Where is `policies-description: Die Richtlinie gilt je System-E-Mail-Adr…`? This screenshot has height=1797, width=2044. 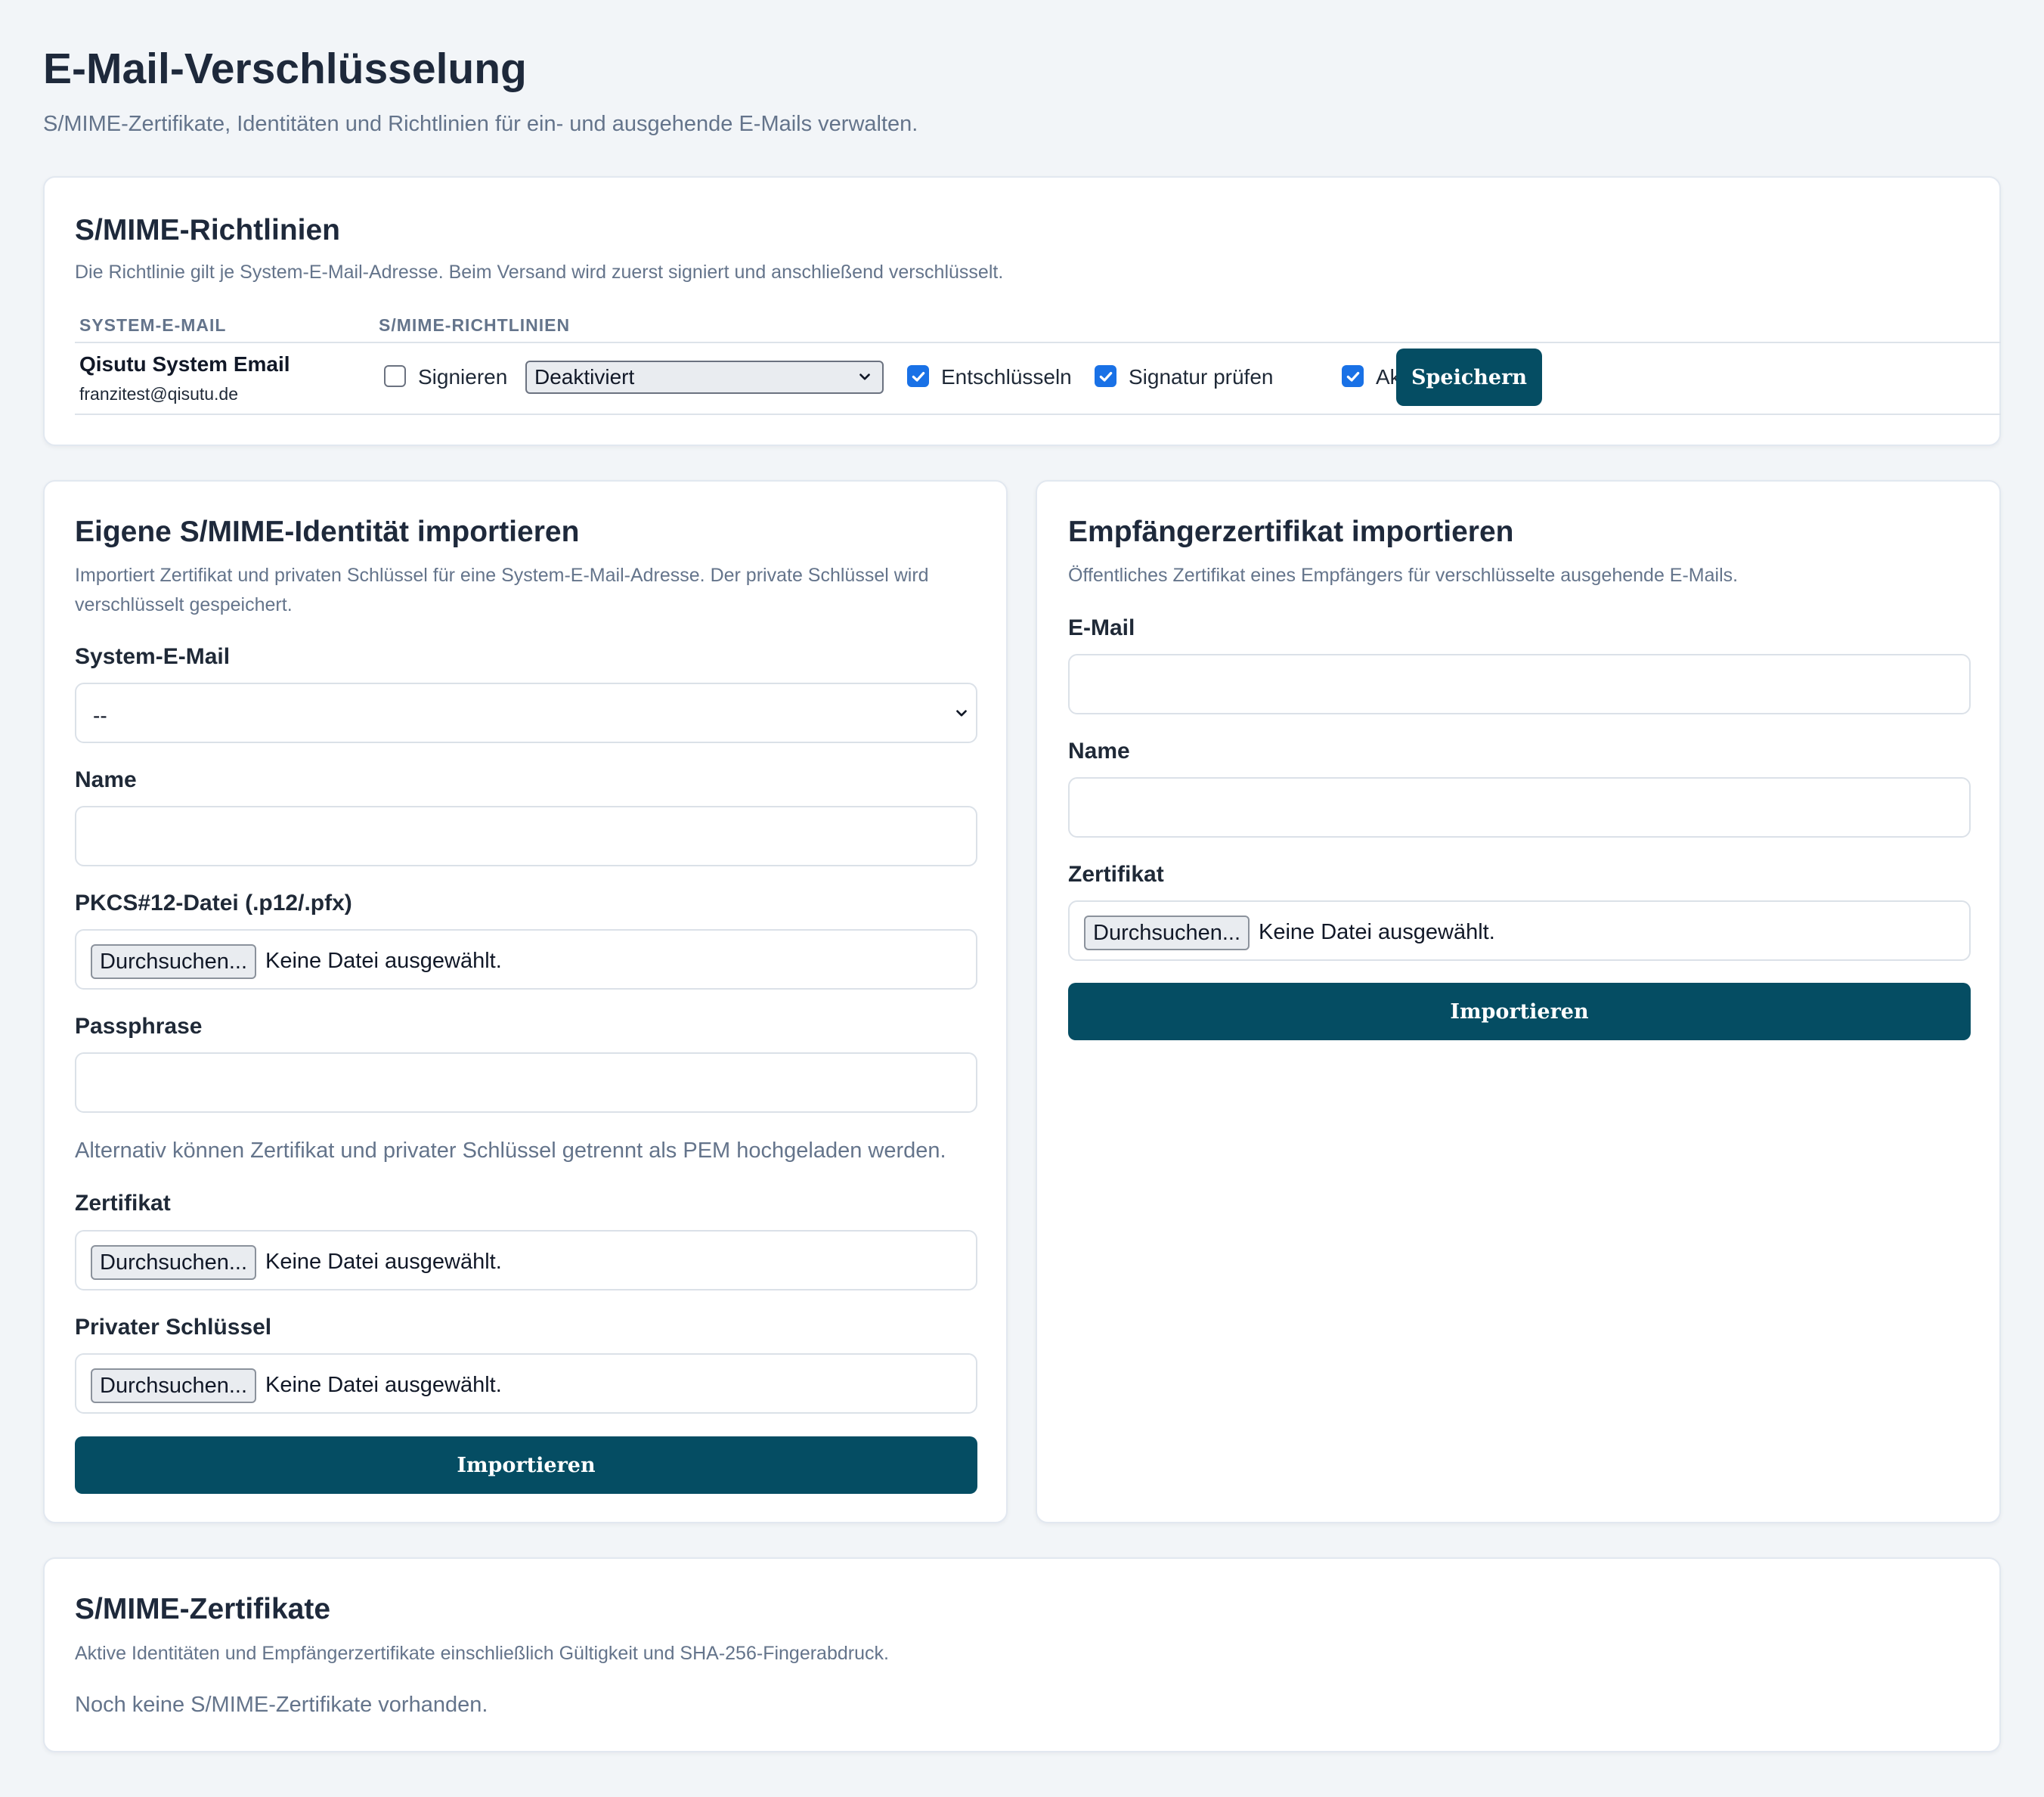 policies-description: Die Richtlinie gilt je System-E-Mail-Adr… is located at coordinates (539, 272).